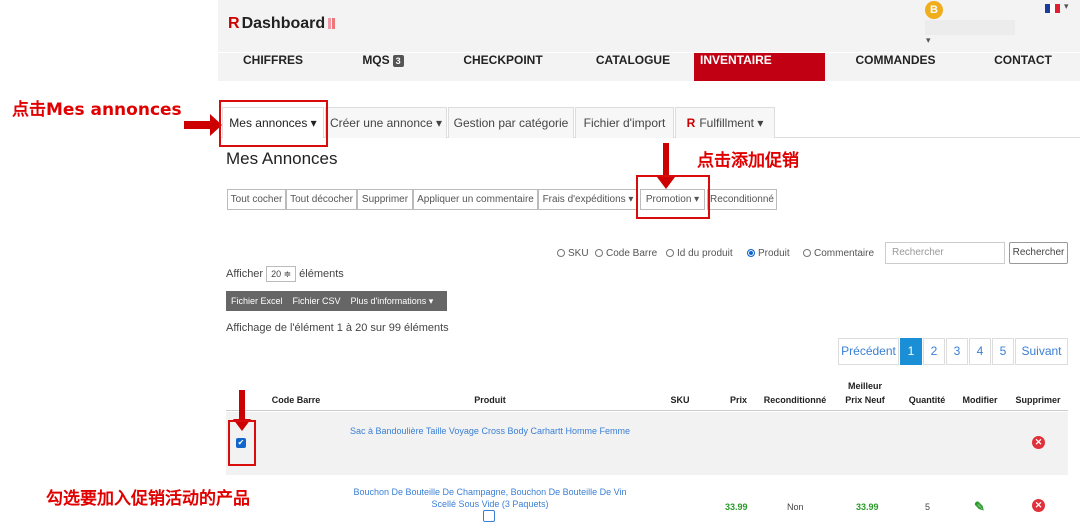  I want to click on french-flag-icon, so click(1052, 8).